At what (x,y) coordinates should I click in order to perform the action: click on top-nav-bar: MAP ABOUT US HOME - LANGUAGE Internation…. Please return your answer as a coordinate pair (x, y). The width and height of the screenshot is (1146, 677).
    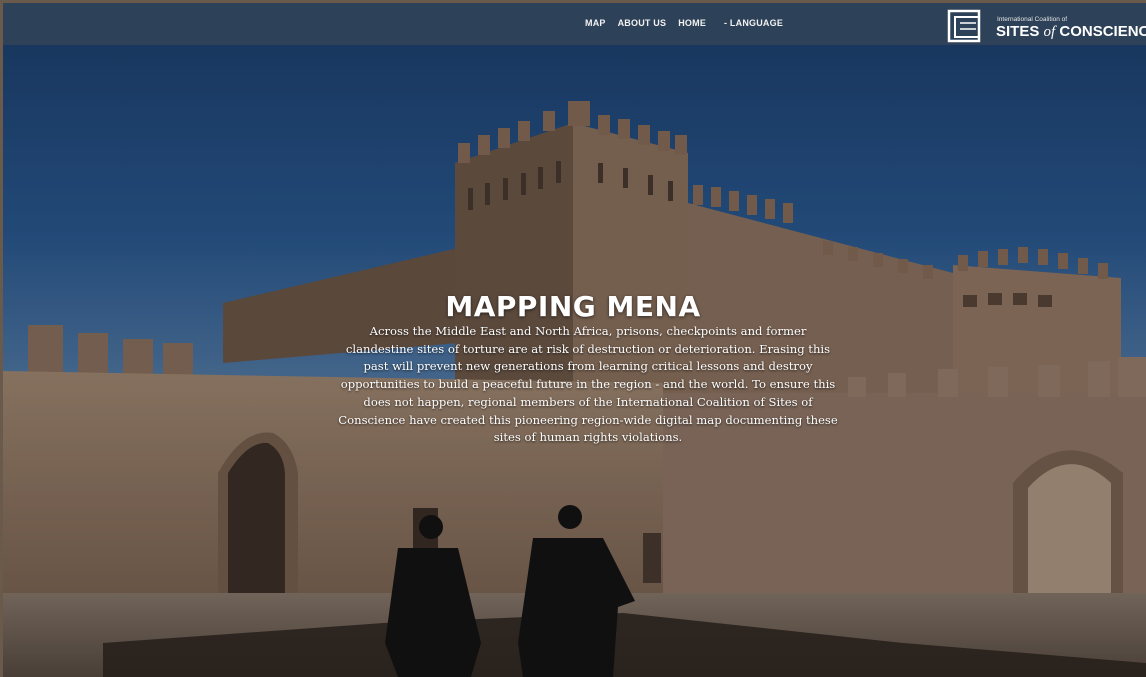
    Looking at the image, I should click on (574, 24).